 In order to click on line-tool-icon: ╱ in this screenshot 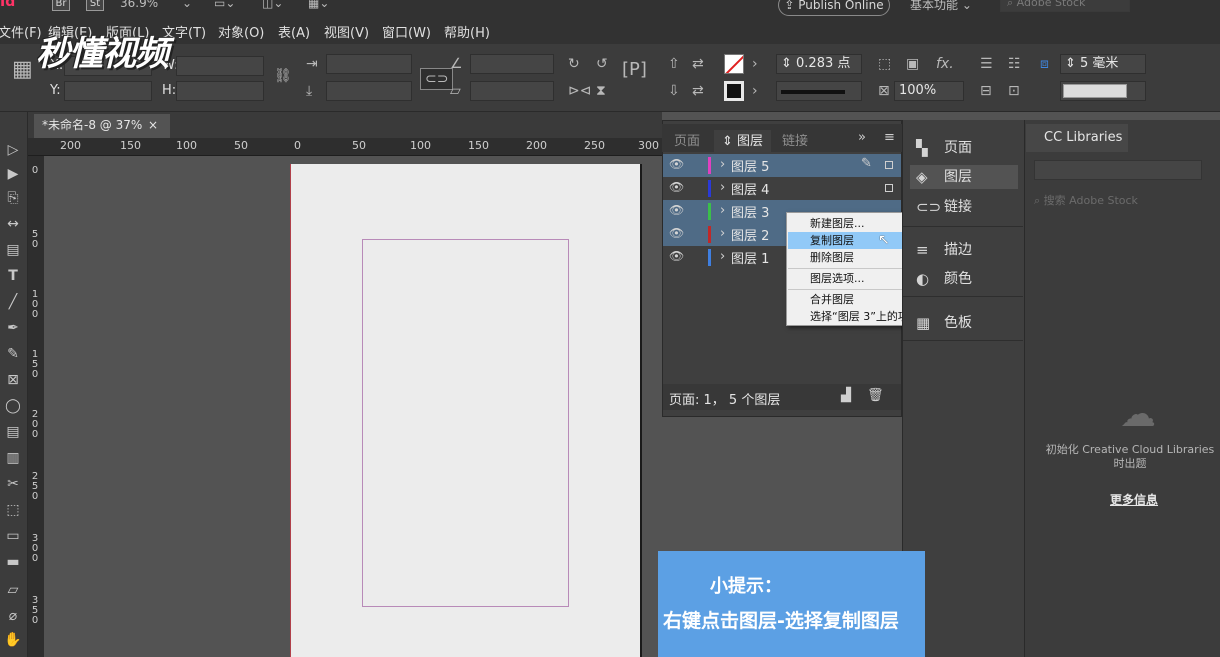, I will do `click(13, 302)`.